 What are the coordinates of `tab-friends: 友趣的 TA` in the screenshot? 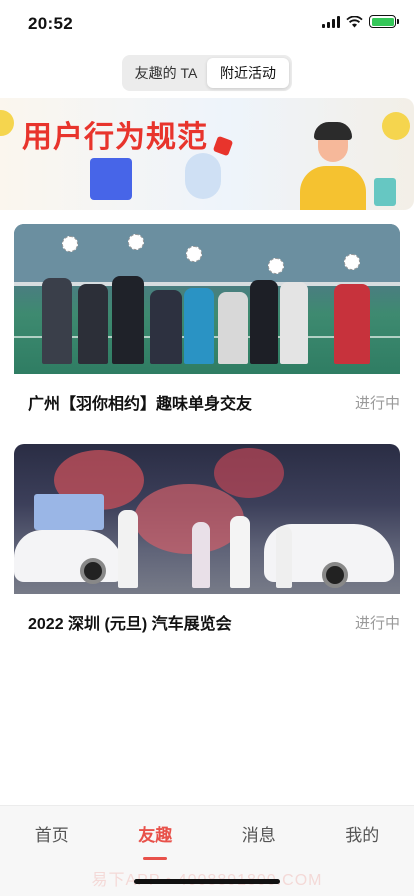 It's located at (166, 73).